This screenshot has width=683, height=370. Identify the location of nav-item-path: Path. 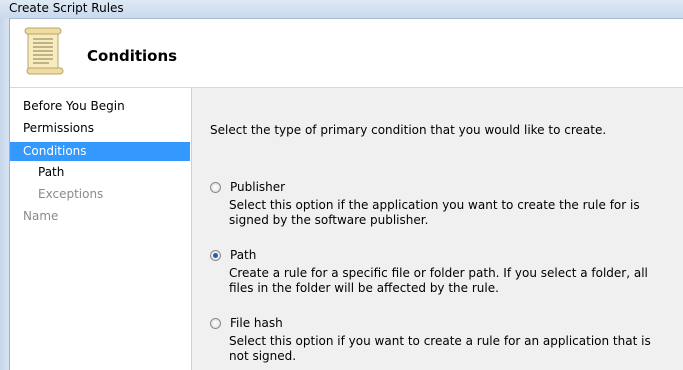
(100, 172).